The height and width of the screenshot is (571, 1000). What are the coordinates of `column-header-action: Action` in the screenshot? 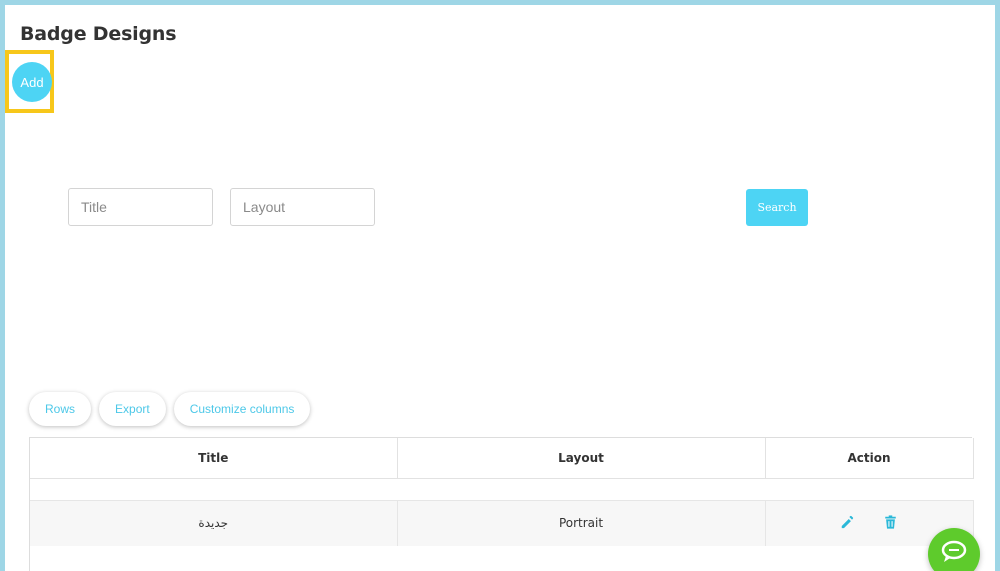 It's located at (869, 458).